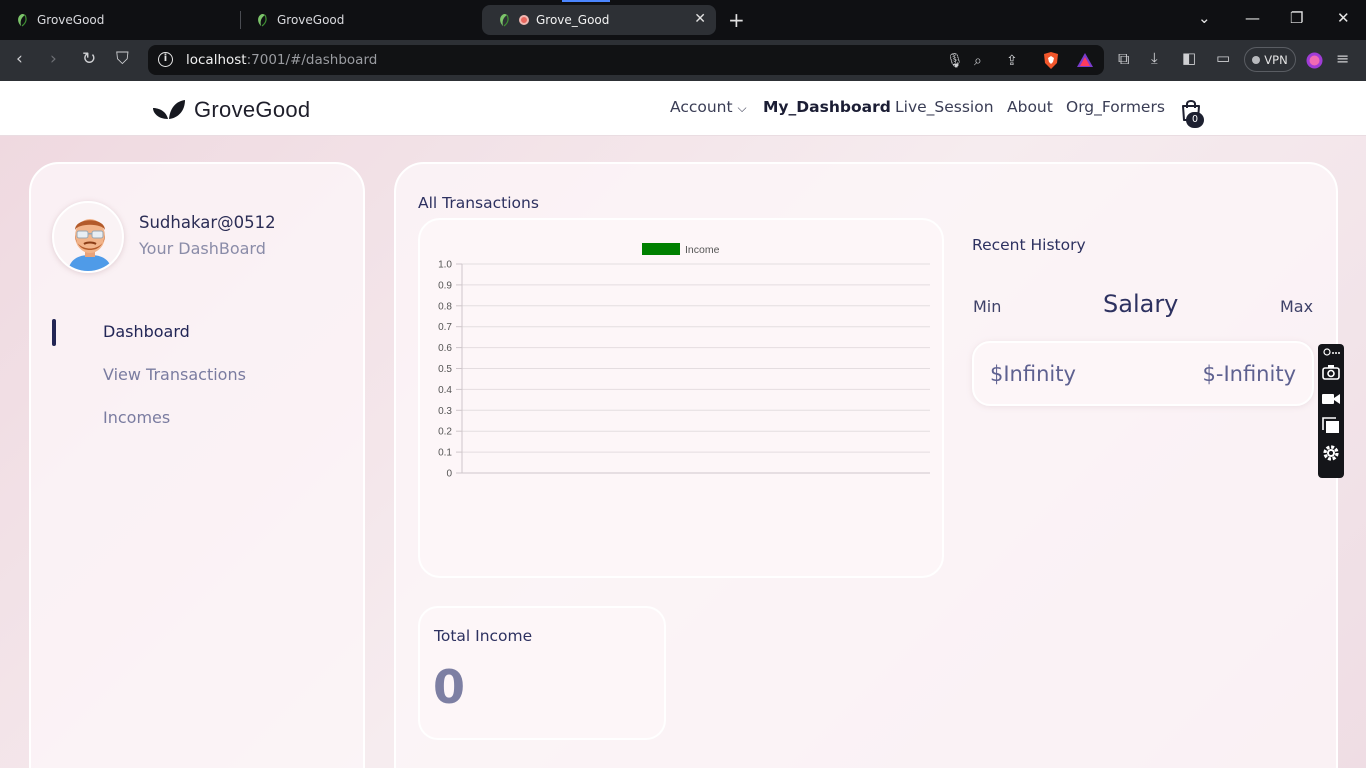  Describe the element at coordinates (53, 59) in the screenshot. I see `forward-button: ›` at that location.